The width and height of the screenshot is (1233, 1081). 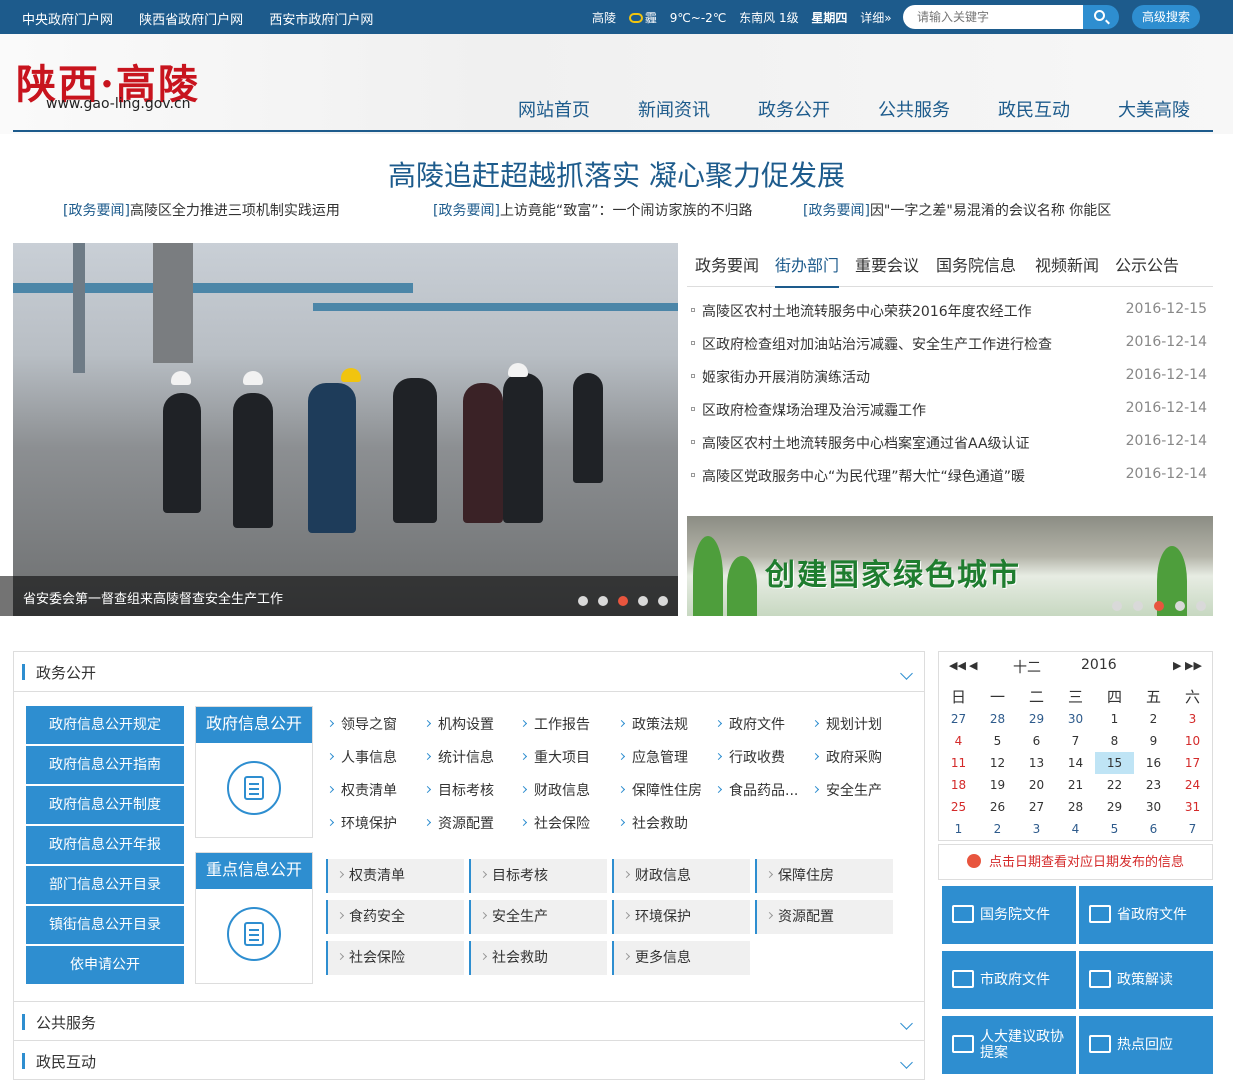 I want to click on headline-sub-2: [政务要闻]上访竟能“致富”：一个闹访家族的不归路, so click(x=592, y=210).